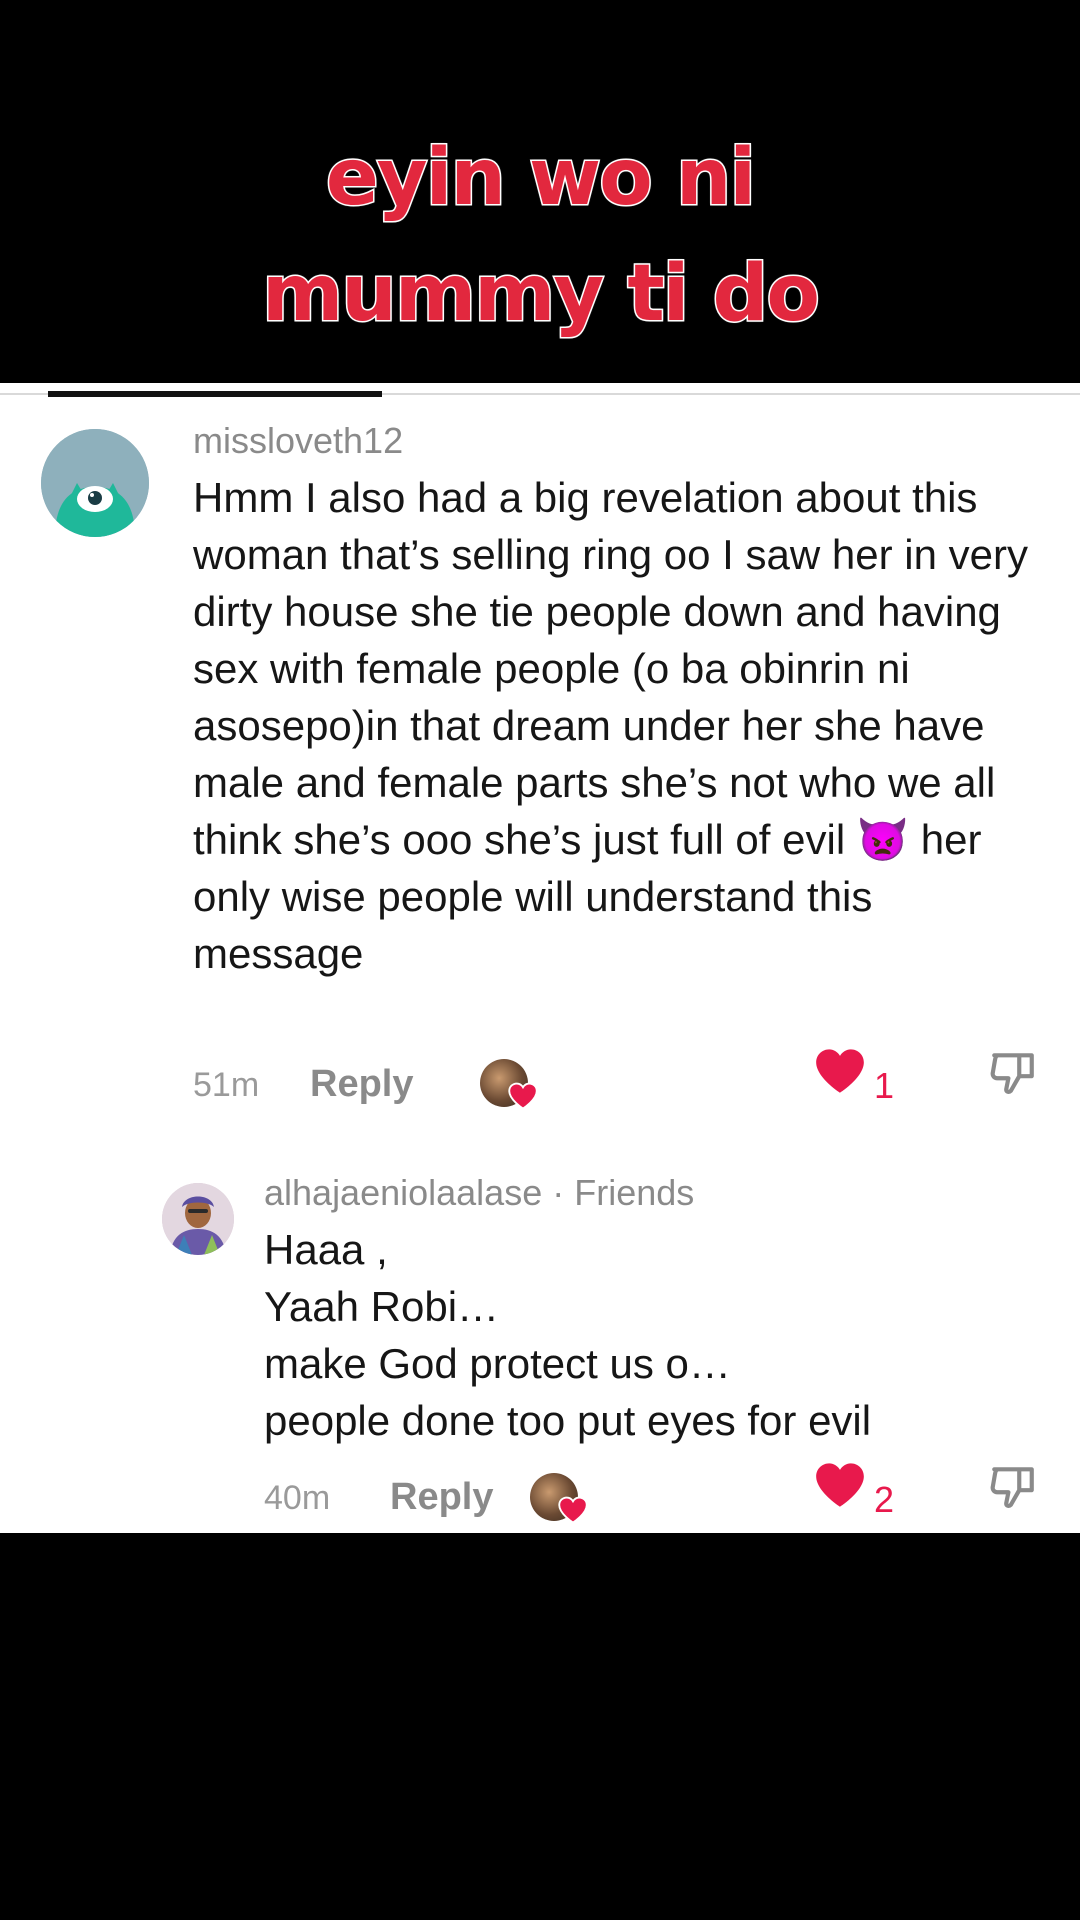 This screenshot has height=1920, width=1080. I want to click on friends-tag: · Friends, so click(618, 1192).